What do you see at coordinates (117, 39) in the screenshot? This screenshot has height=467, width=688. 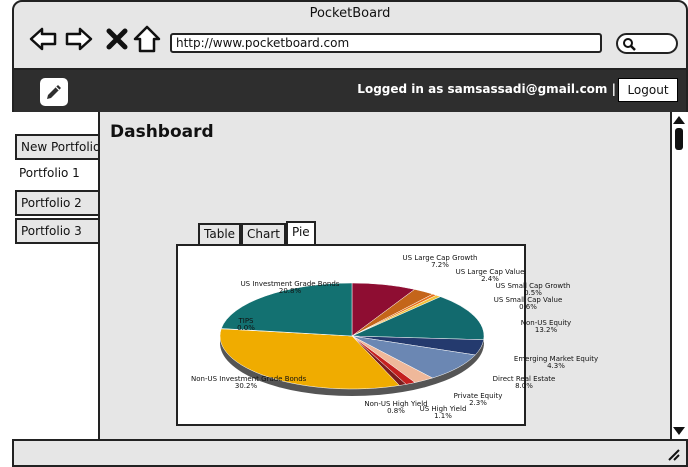 I see `close-icon` at bounding box center [117, 39].